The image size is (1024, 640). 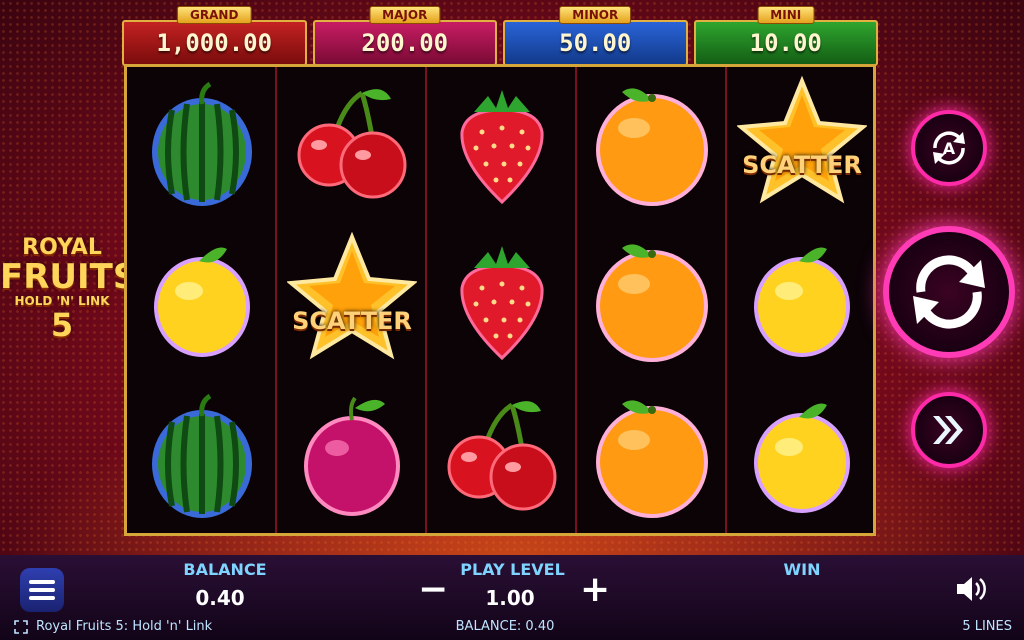 What do you see at coordinates (124, 626) in the screenshot?
I see `game-title: Royal Fruits 5: Hold 'n' Link` at bounding box center [124, 626].